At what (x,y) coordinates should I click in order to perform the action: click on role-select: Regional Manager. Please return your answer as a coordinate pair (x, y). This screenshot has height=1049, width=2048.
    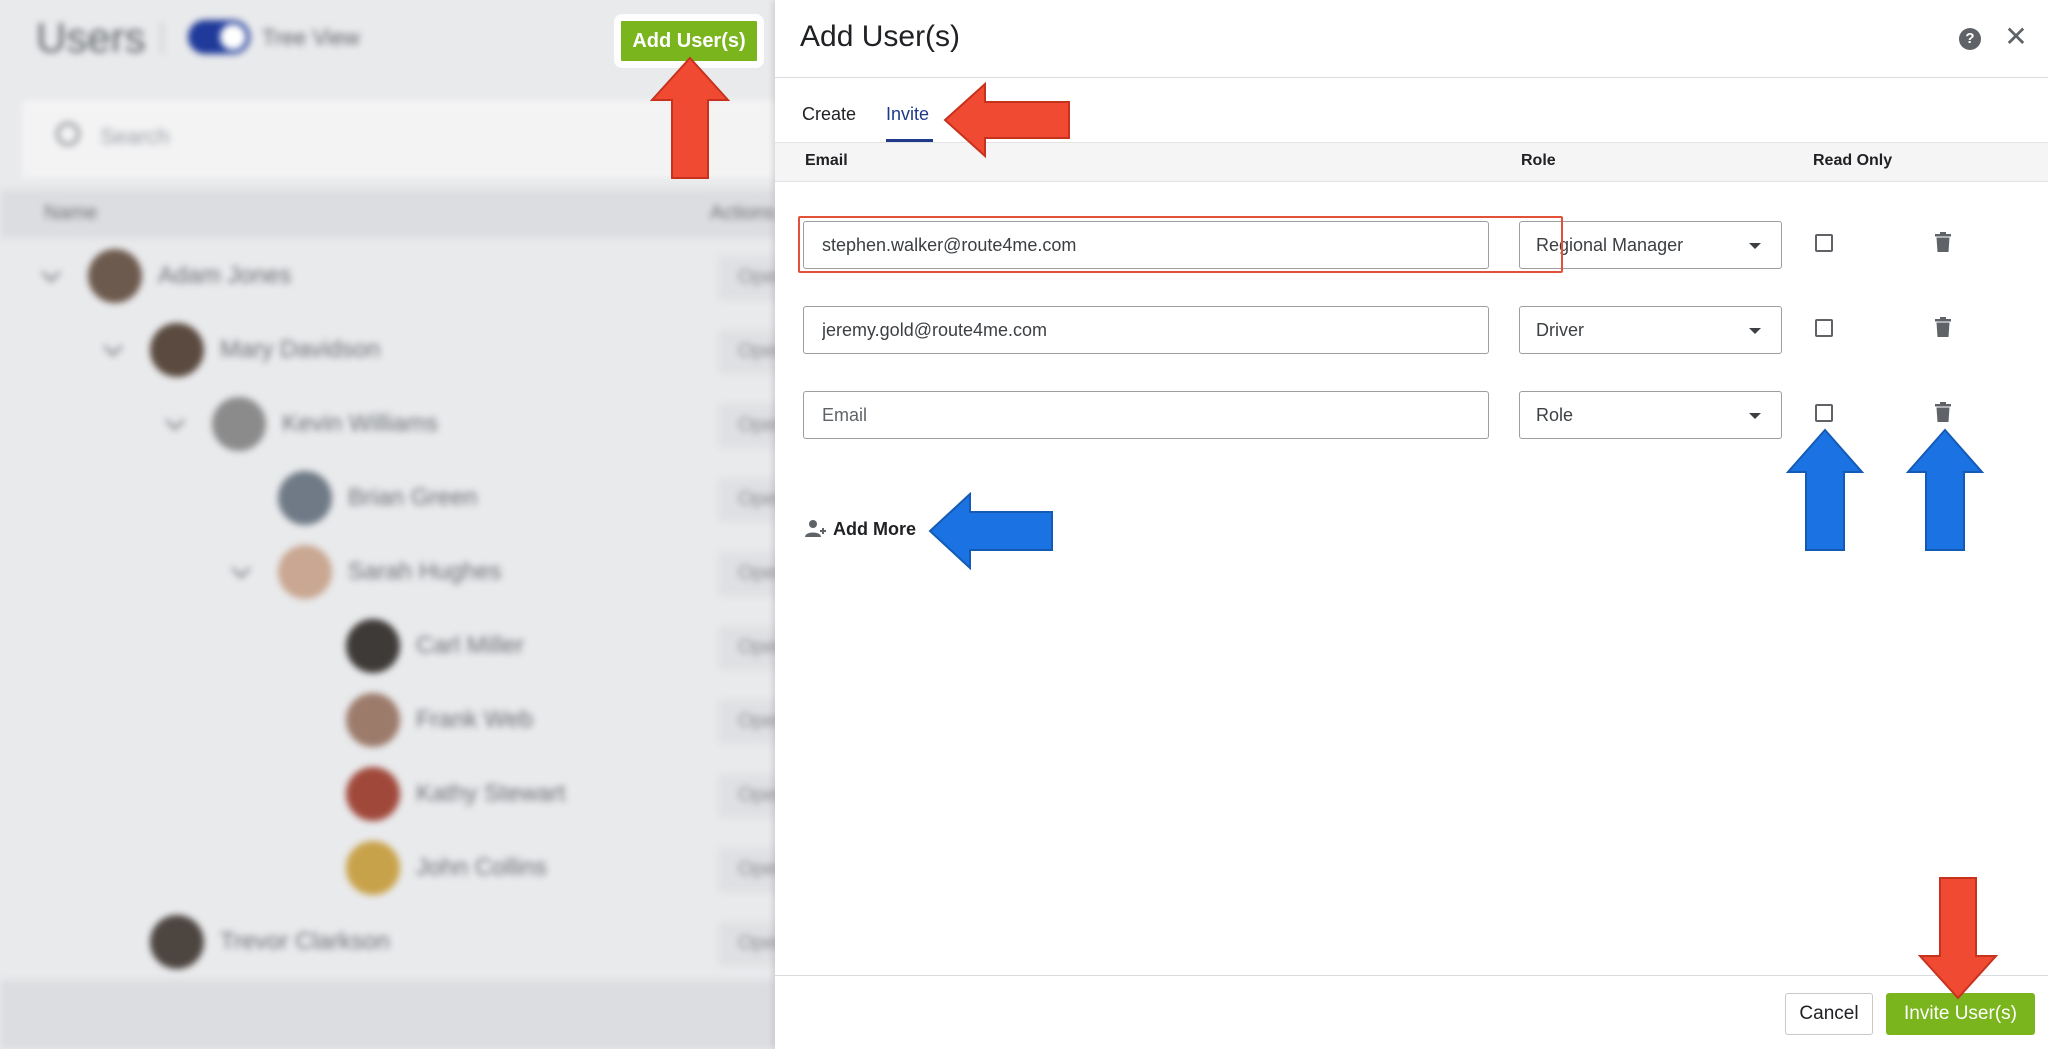
    Looking at the image, I should click on (1650, 245).